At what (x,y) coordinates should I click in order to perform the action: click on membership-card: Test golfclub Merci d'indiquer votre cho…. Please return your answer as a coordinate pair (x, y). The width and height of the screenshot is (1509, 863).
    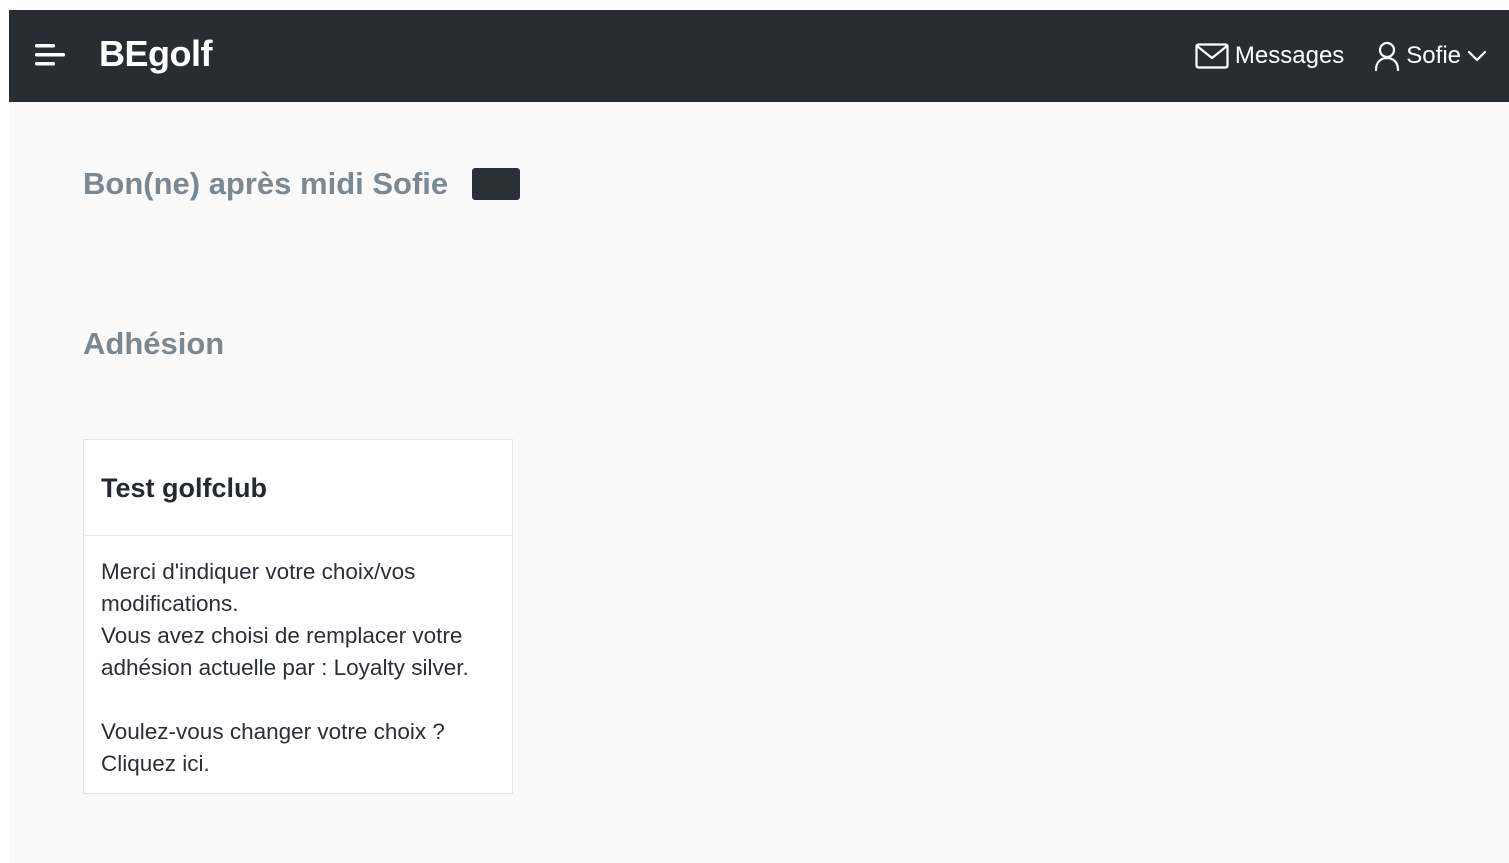
    Looking at the image, I should click on (298, 616).